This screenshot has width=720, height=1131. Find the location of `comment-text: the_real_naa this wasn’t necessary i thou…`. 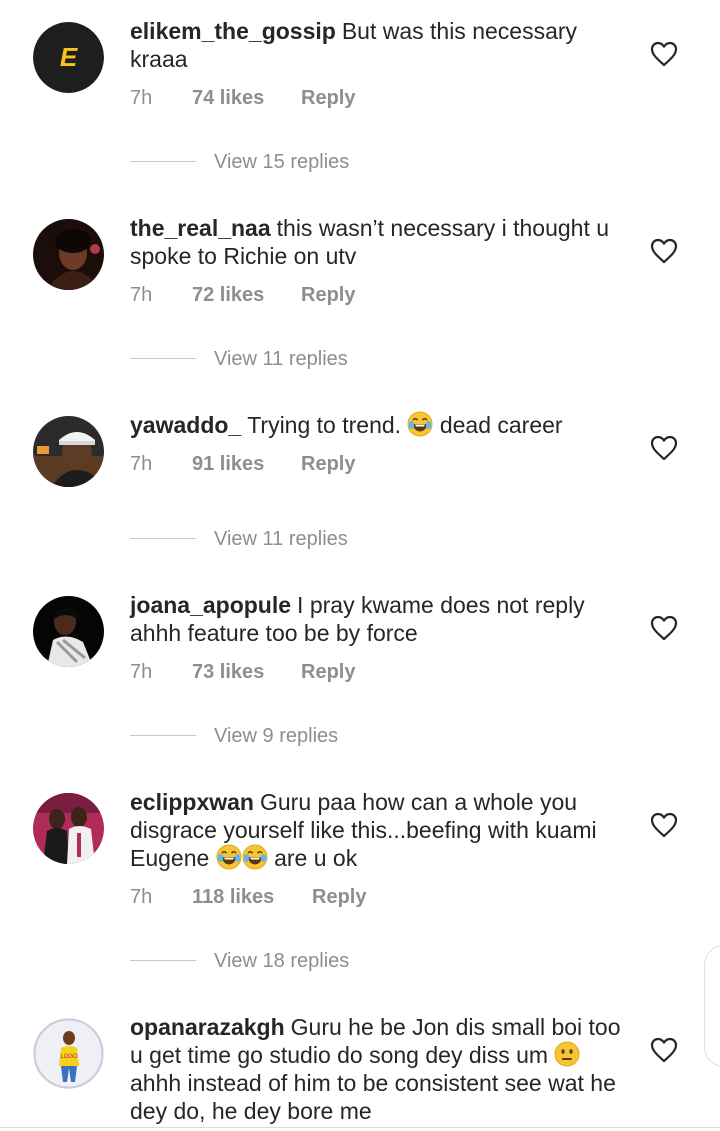

comment-text: the_real_naa this wasn’t necessary i thou… is located at coordinates (380, 242).